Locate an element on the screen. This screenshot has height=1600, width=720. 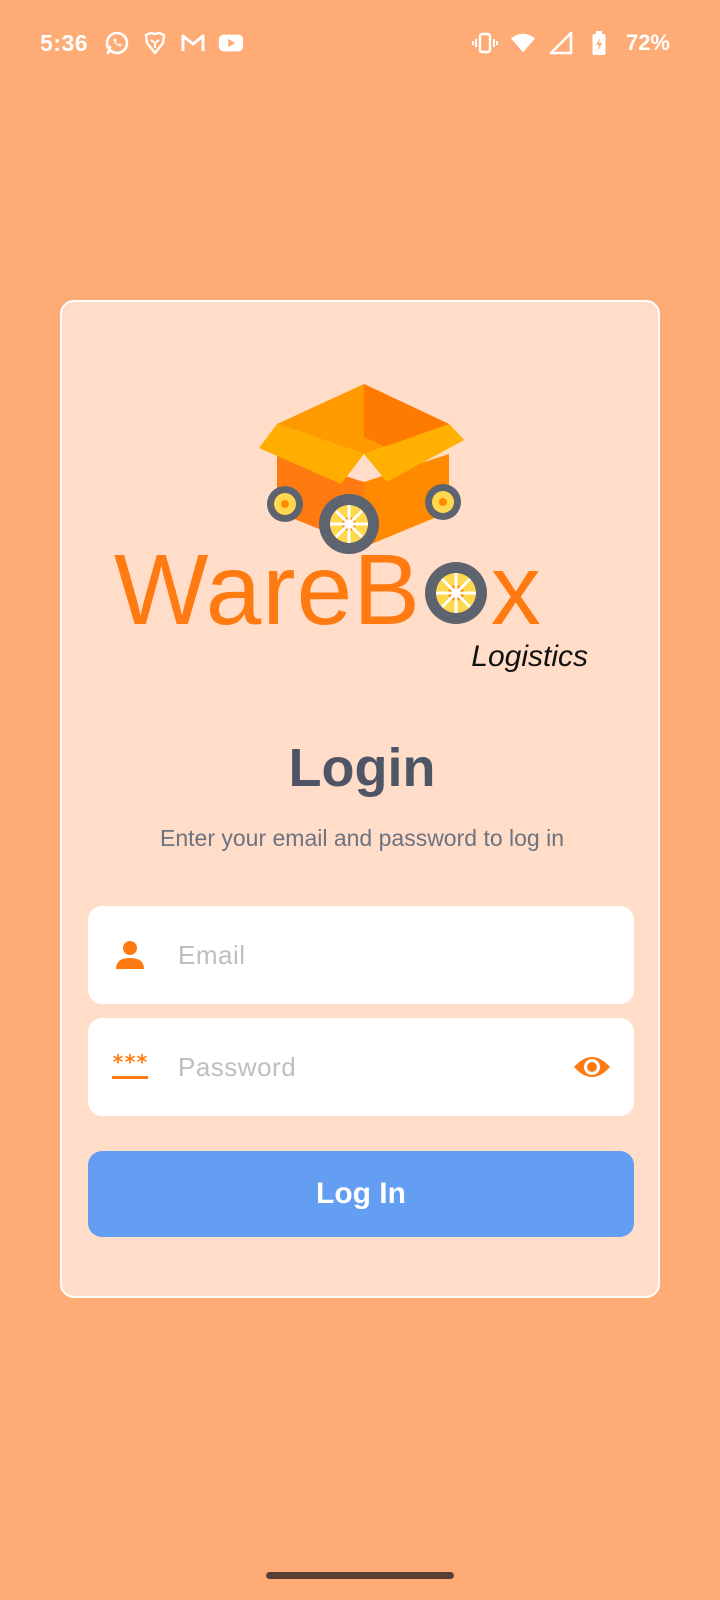
brand-wordmark: WareB x is located at coordinates (354, 590).